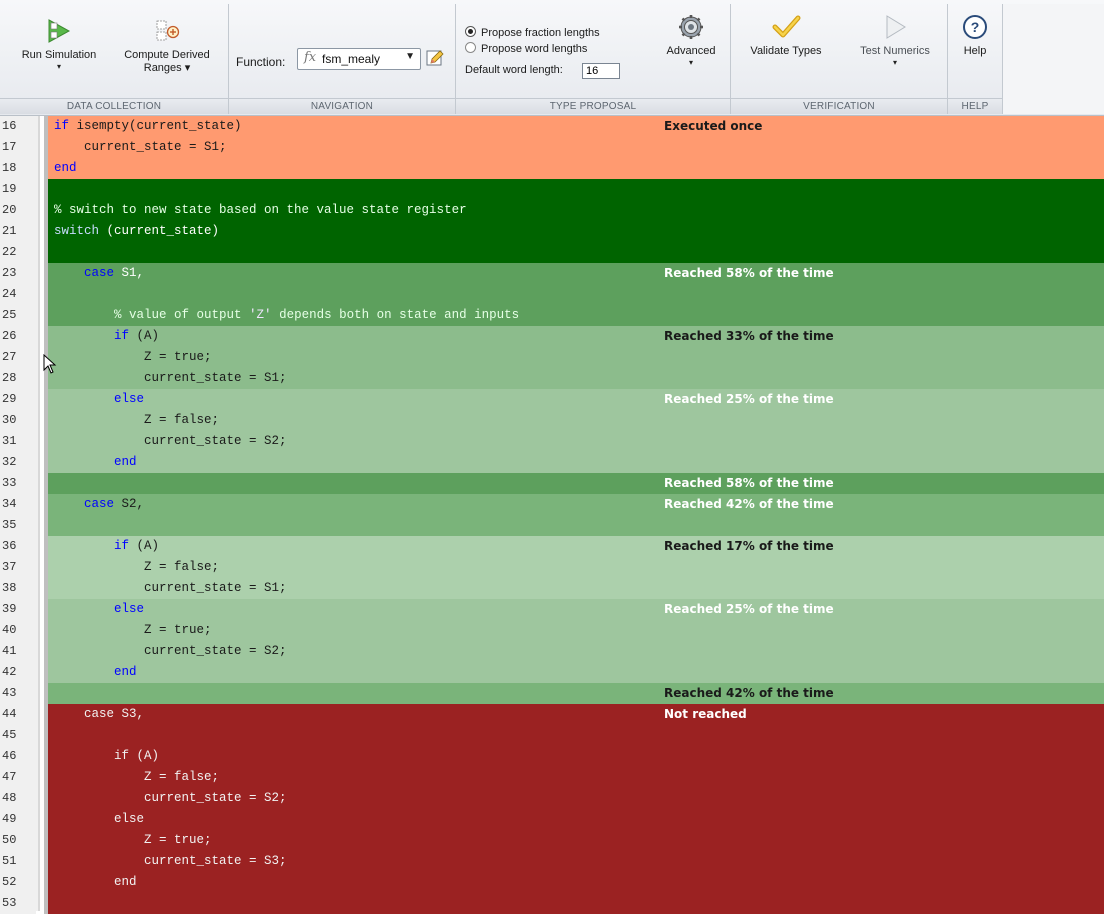  I want to click on code-line: 30 Z = false;, so click(552, 420).